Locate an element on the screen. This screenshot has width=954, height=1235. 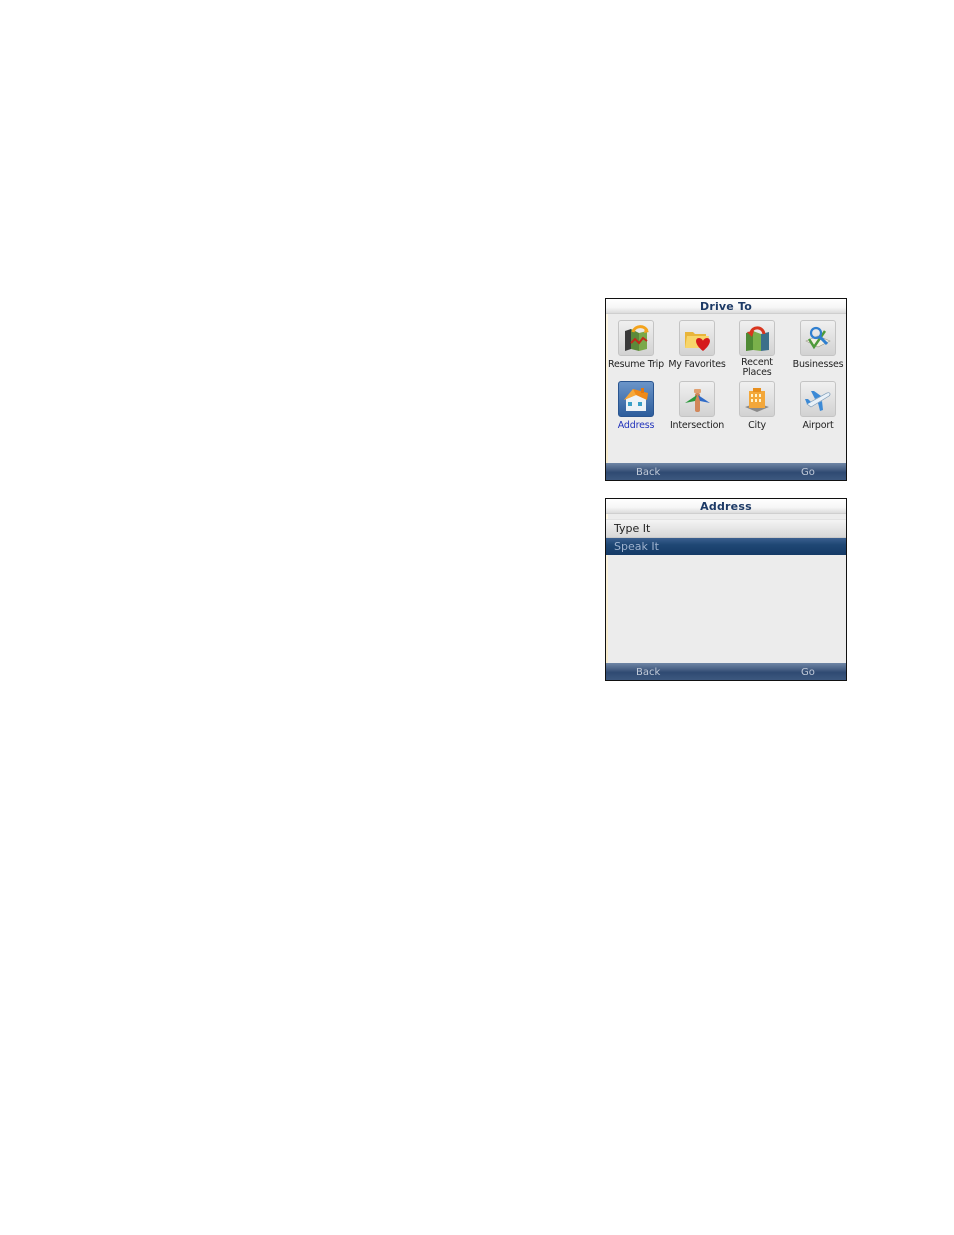
tile-city: City is located at coordinates (757, 406).